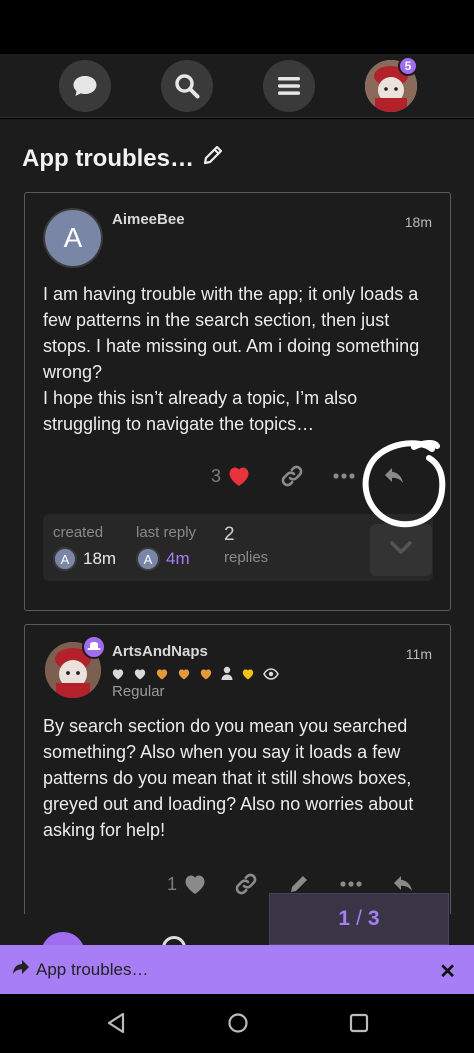  I want to click on last-reply-value: A 4m, so click(166, 559).